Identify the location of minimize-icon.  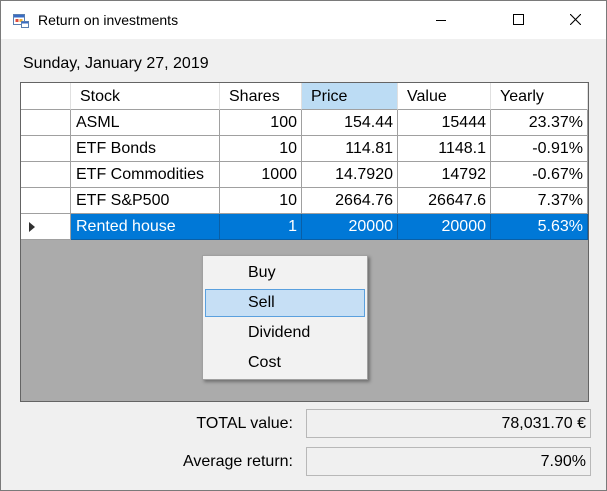
(441, 20).